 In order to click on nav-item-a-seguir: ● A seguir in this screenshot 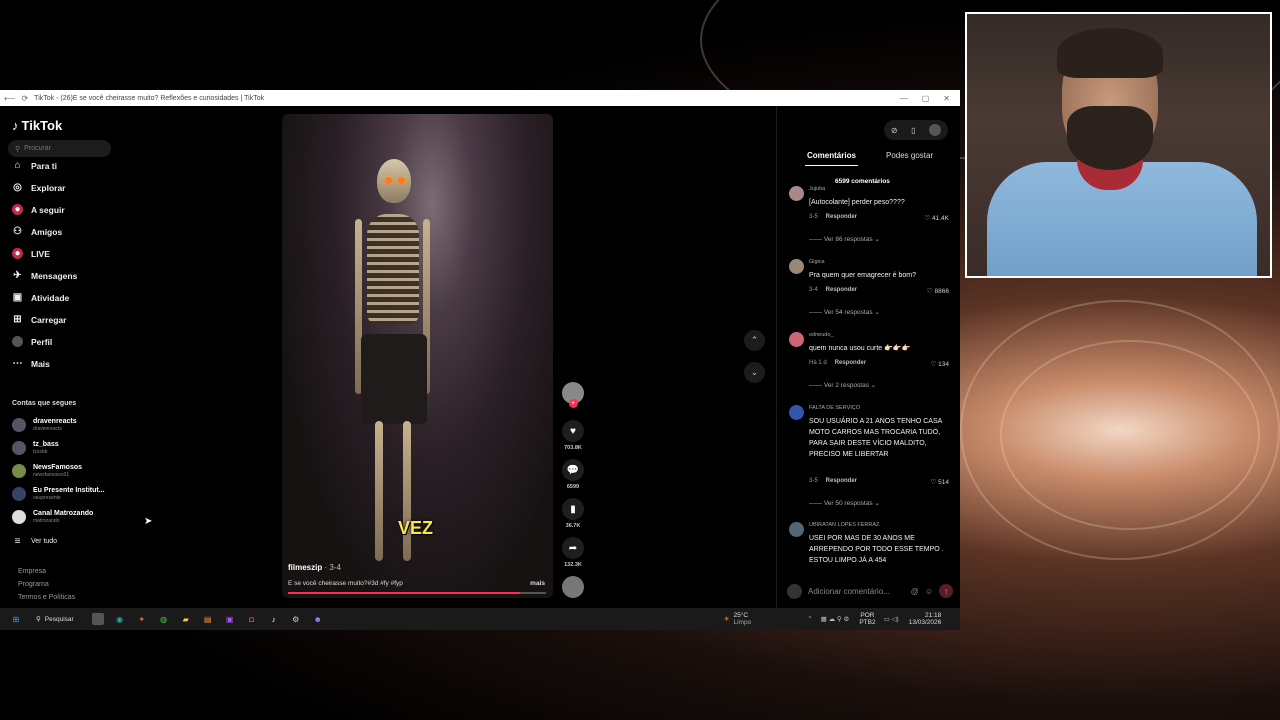, I will do `click(38, 209)`.